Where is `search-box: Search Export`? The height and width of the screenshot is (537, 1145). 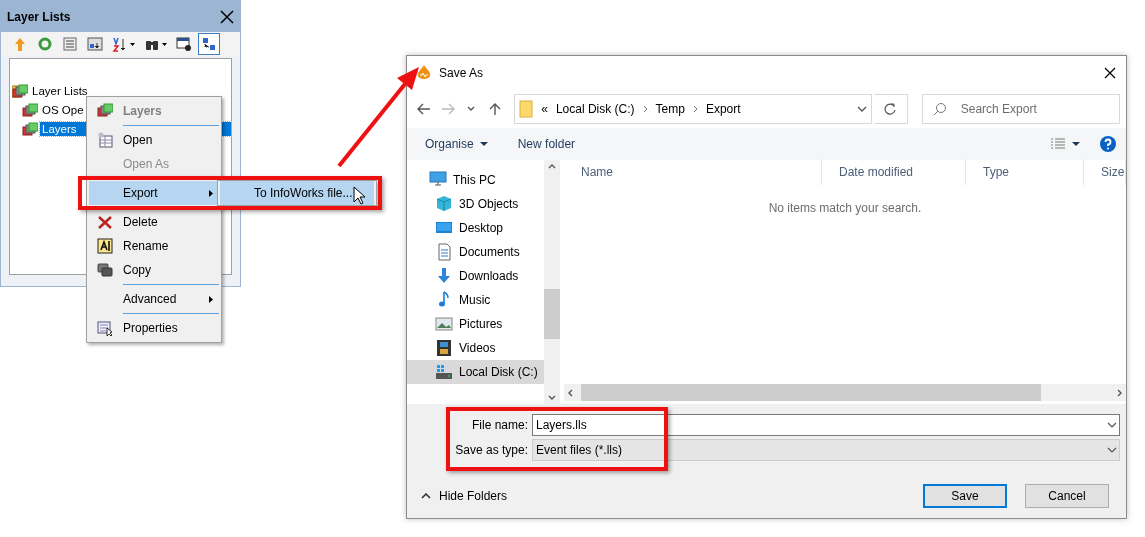
search-box: Search Export is located at coordinates (1020, 109).